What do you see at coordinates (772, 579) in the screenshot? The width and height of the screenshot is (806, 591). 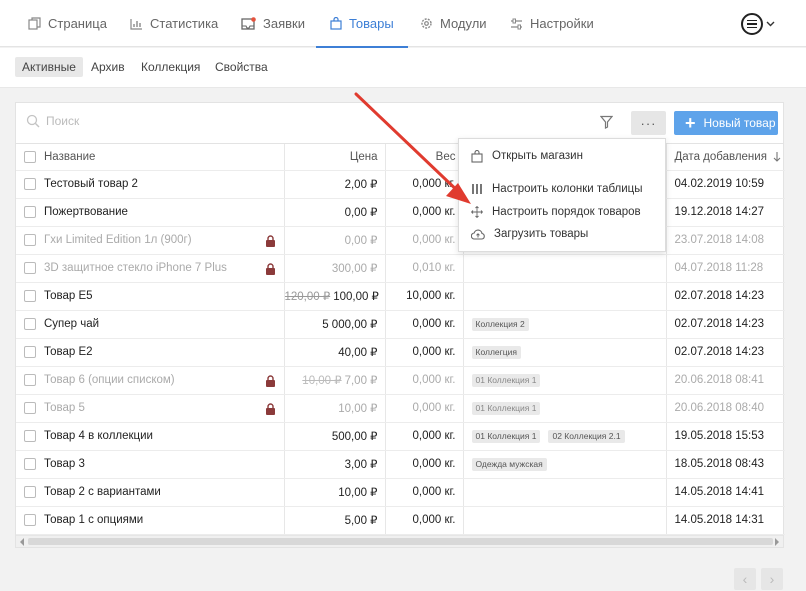 I see `next-page-button: ›` at bounding box center [772, 579].